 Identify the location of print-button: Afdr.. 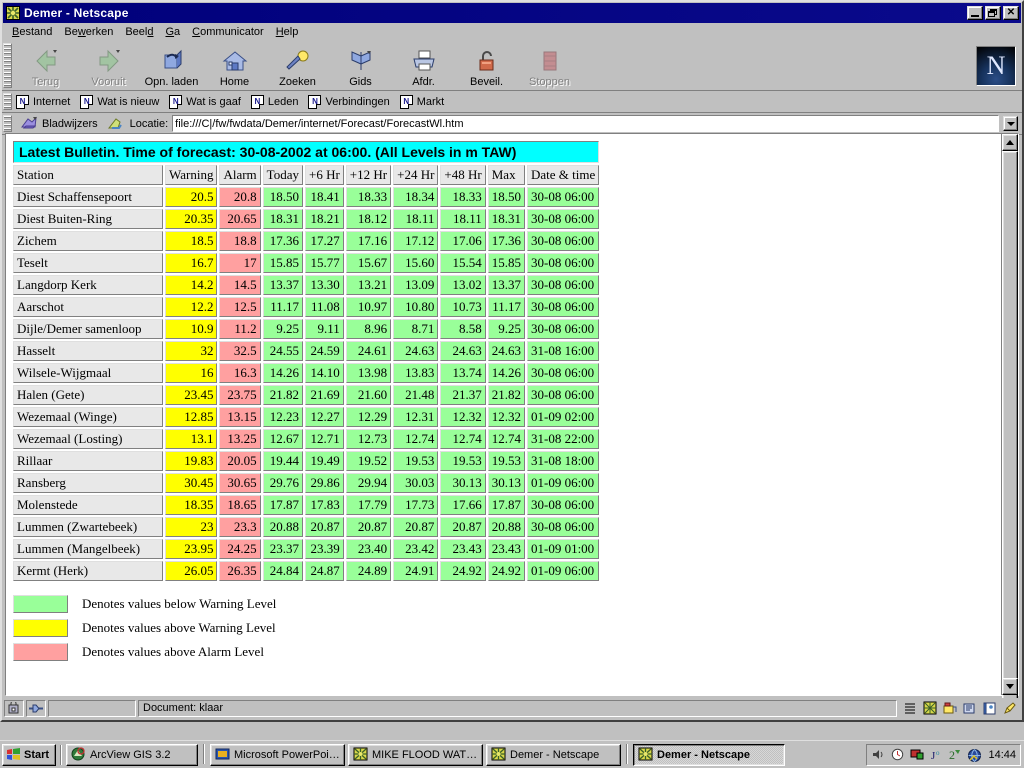
(423, 66).